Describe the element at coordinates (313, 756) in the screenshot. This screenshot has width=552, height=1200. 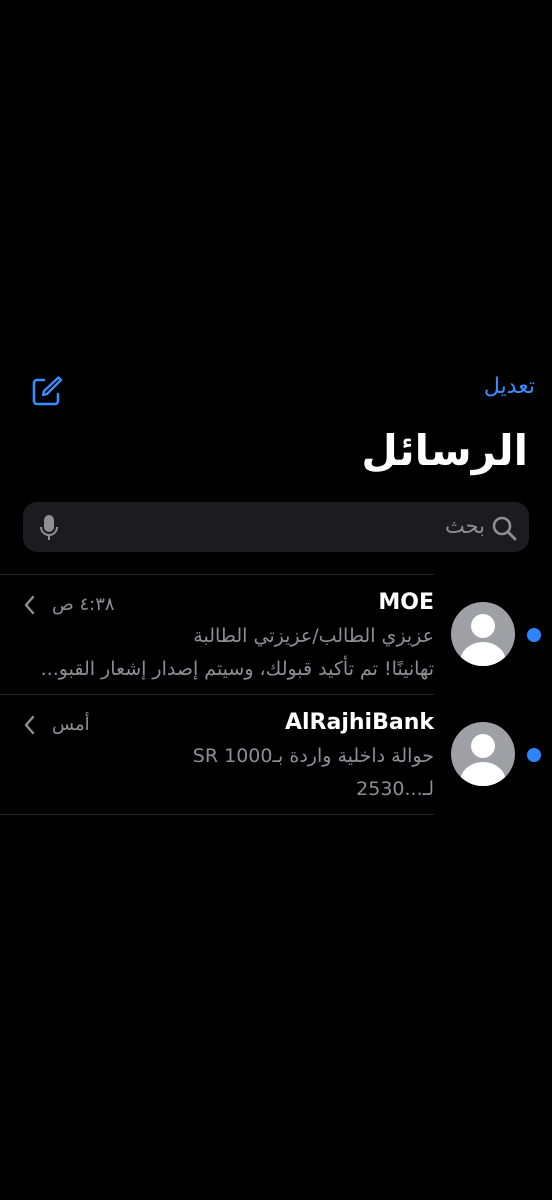
I see `message-preview-line-1: حوالة داخلية واردة بـ1000 SR` at that location.